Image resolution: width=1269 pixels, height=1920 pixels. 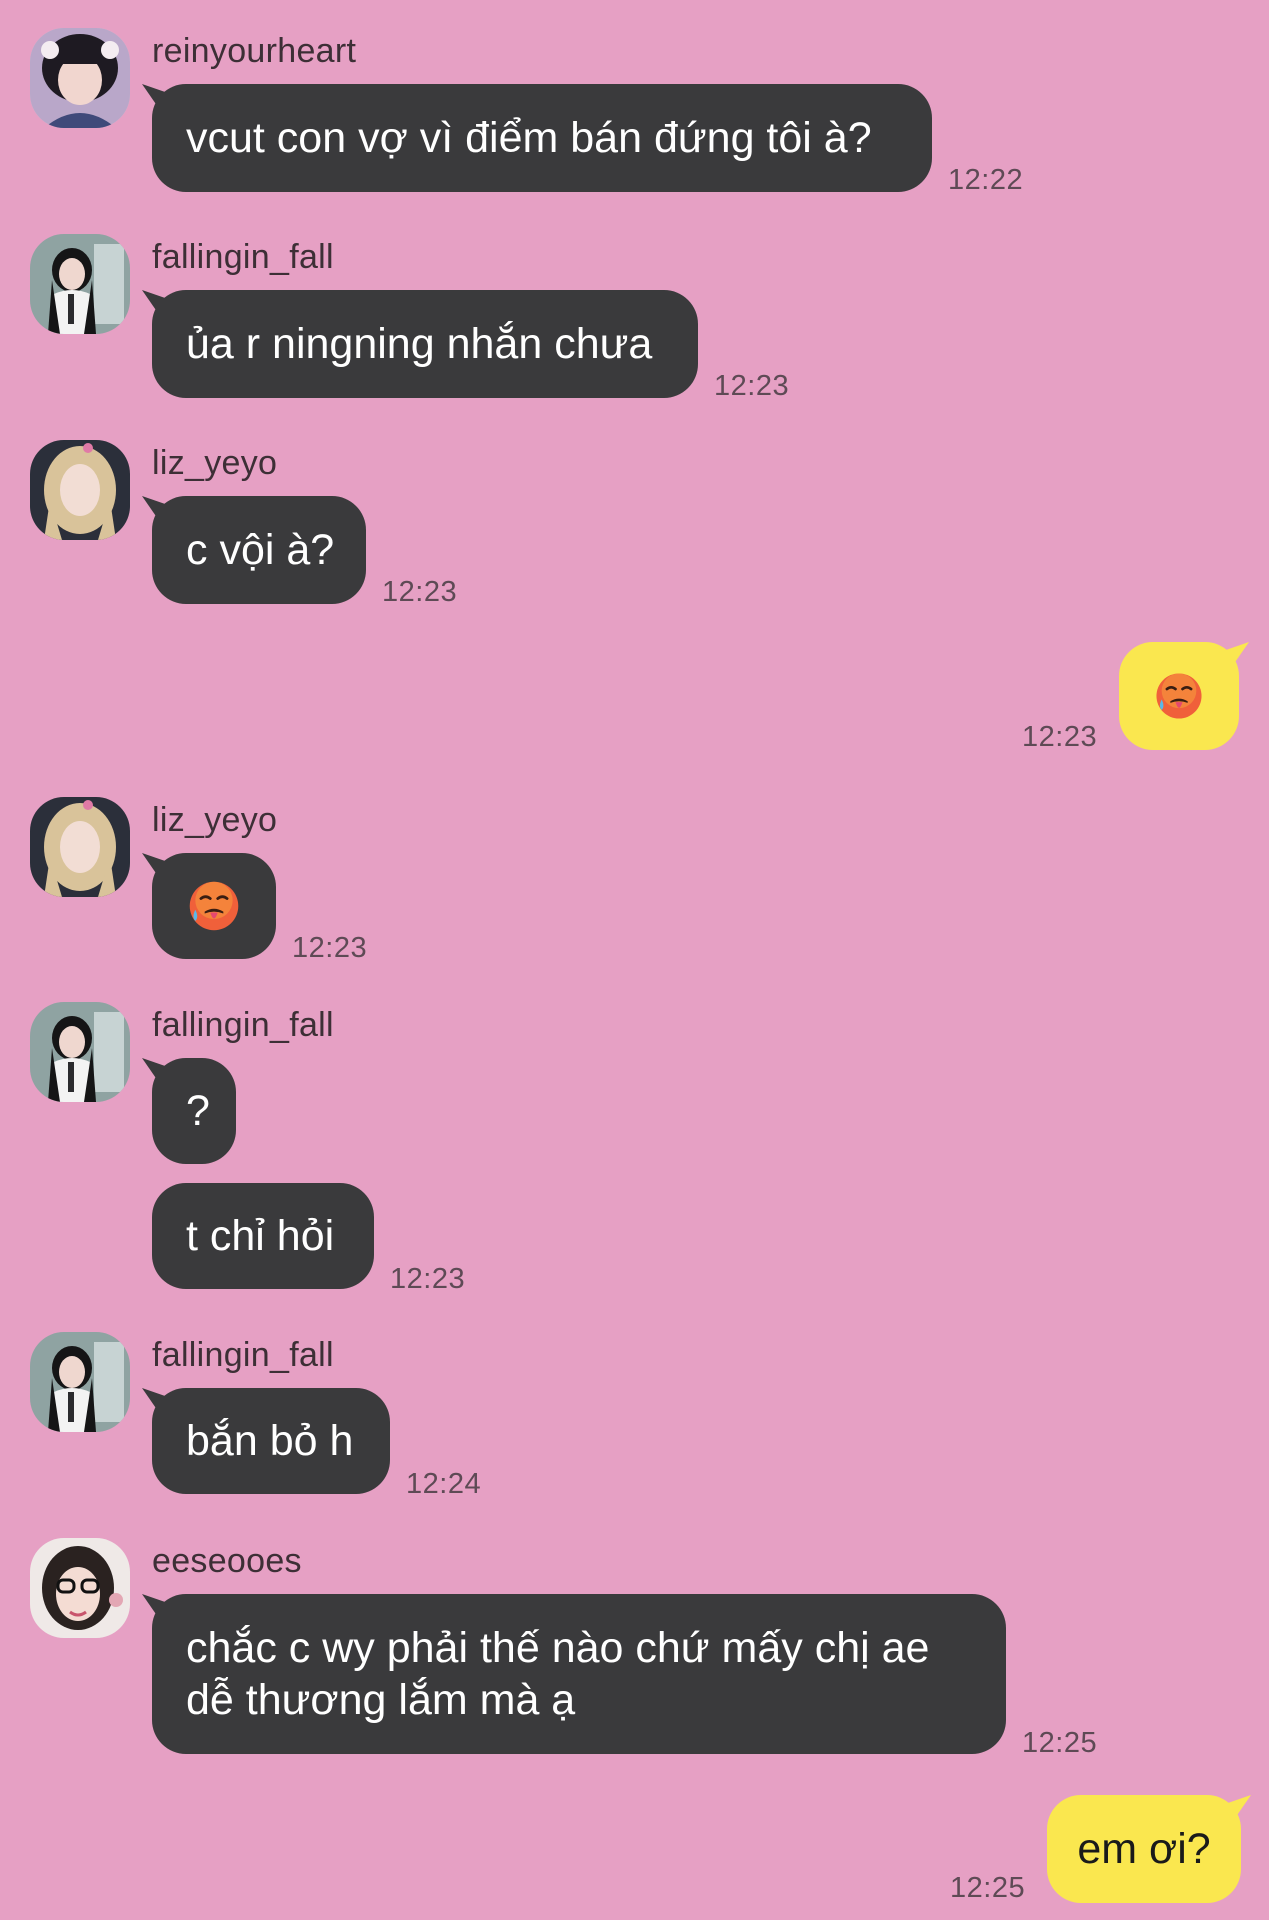 What do you see at coordinates (198, 1111) in the screenshot?
I see `message-text: ?` at bounding box center [198, 1111].